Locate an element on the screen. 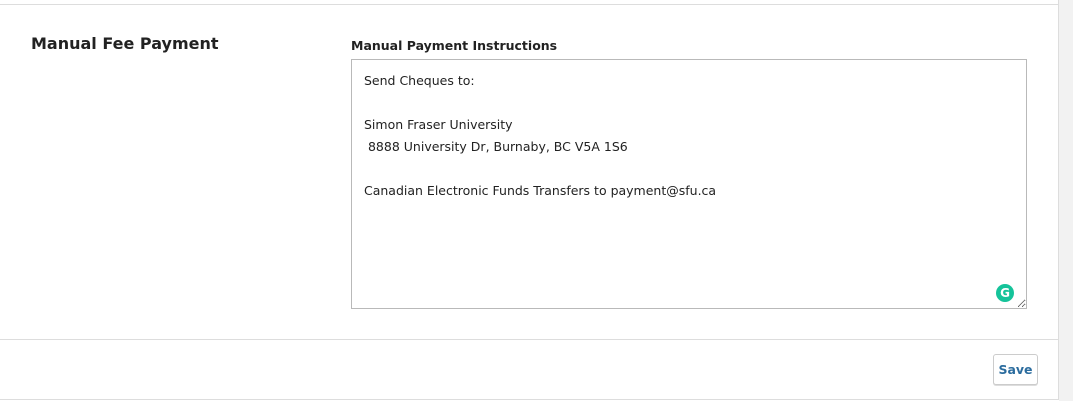 The width and height of the screenshot is (1073, 401). scrollbar-track is located at coordinates (1066, 200).